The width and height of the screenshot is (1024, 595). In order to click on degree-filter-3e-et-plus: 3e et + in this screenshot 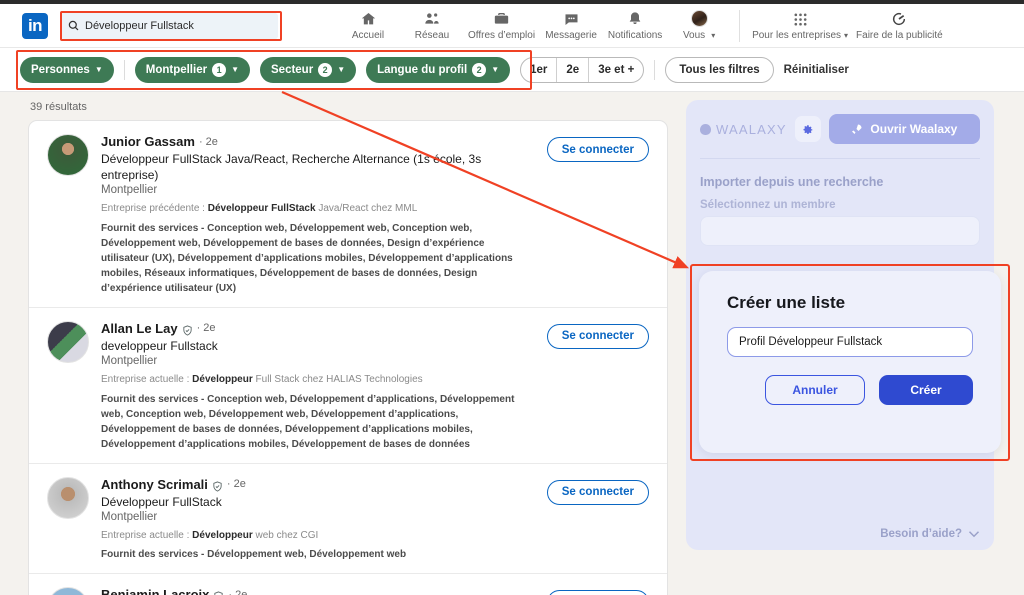, I will do `click(616, 70)`.